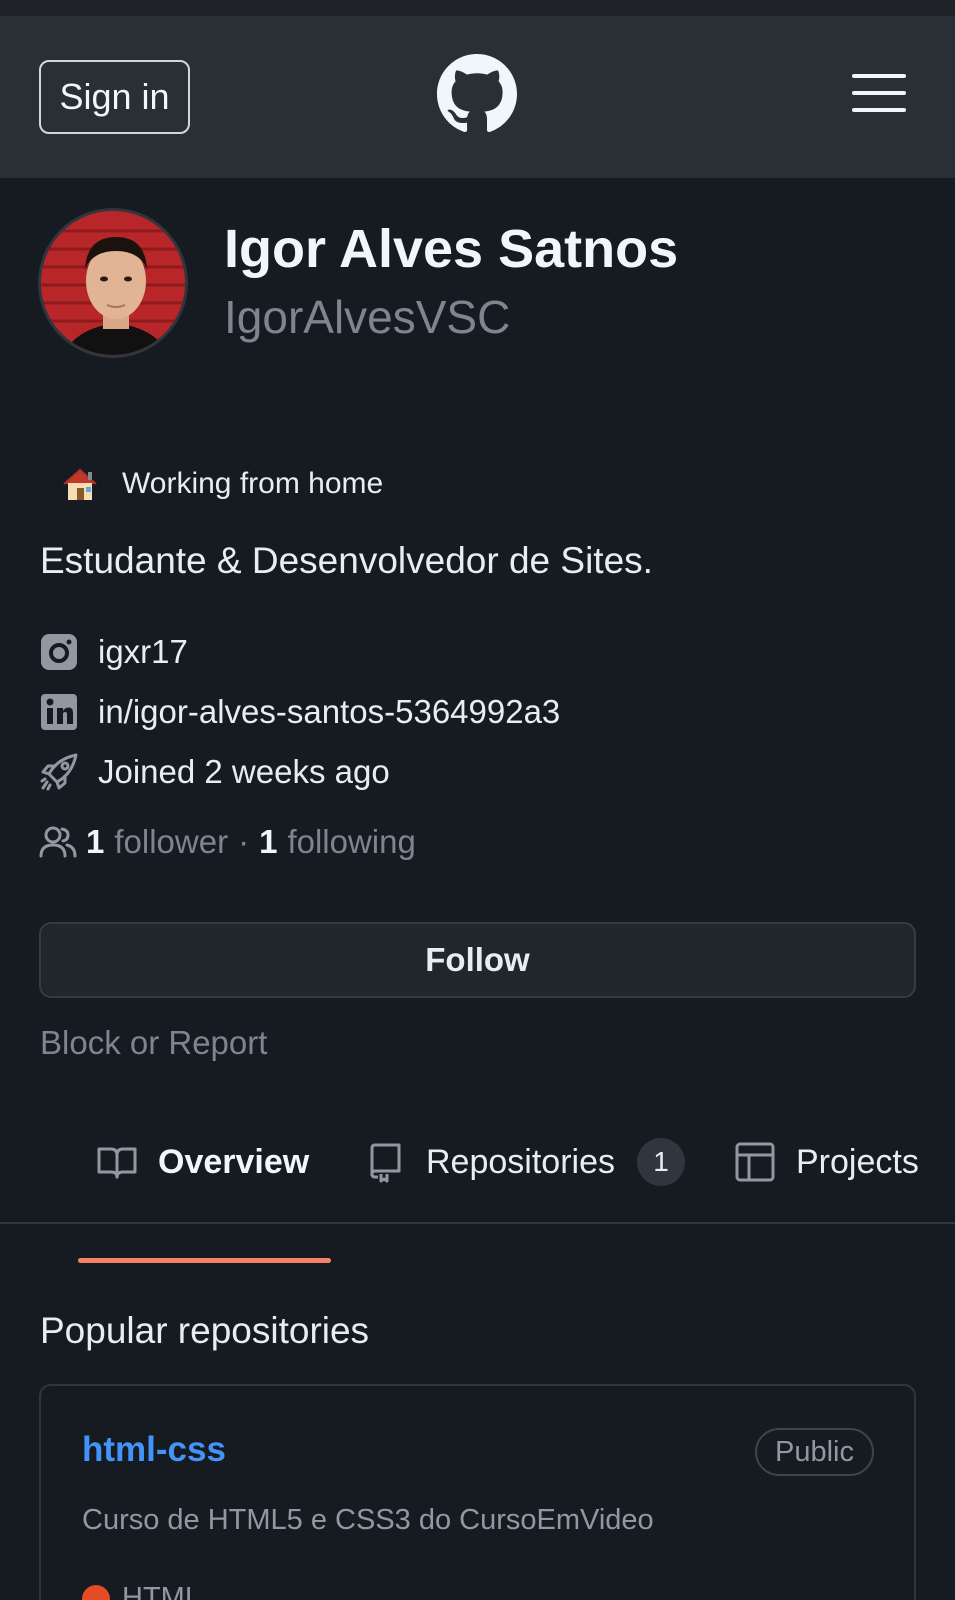 This screenshot has height=1600, width=955. I want to click on status-text: Working from home, so click(253, 483).